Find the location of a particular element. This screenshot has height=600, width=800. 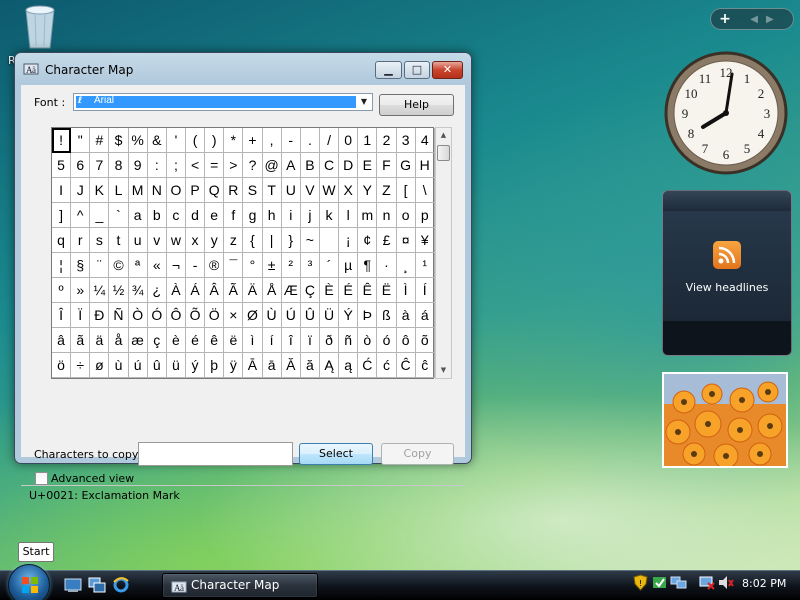

char-cell: è is located at coordinates (176, 340).